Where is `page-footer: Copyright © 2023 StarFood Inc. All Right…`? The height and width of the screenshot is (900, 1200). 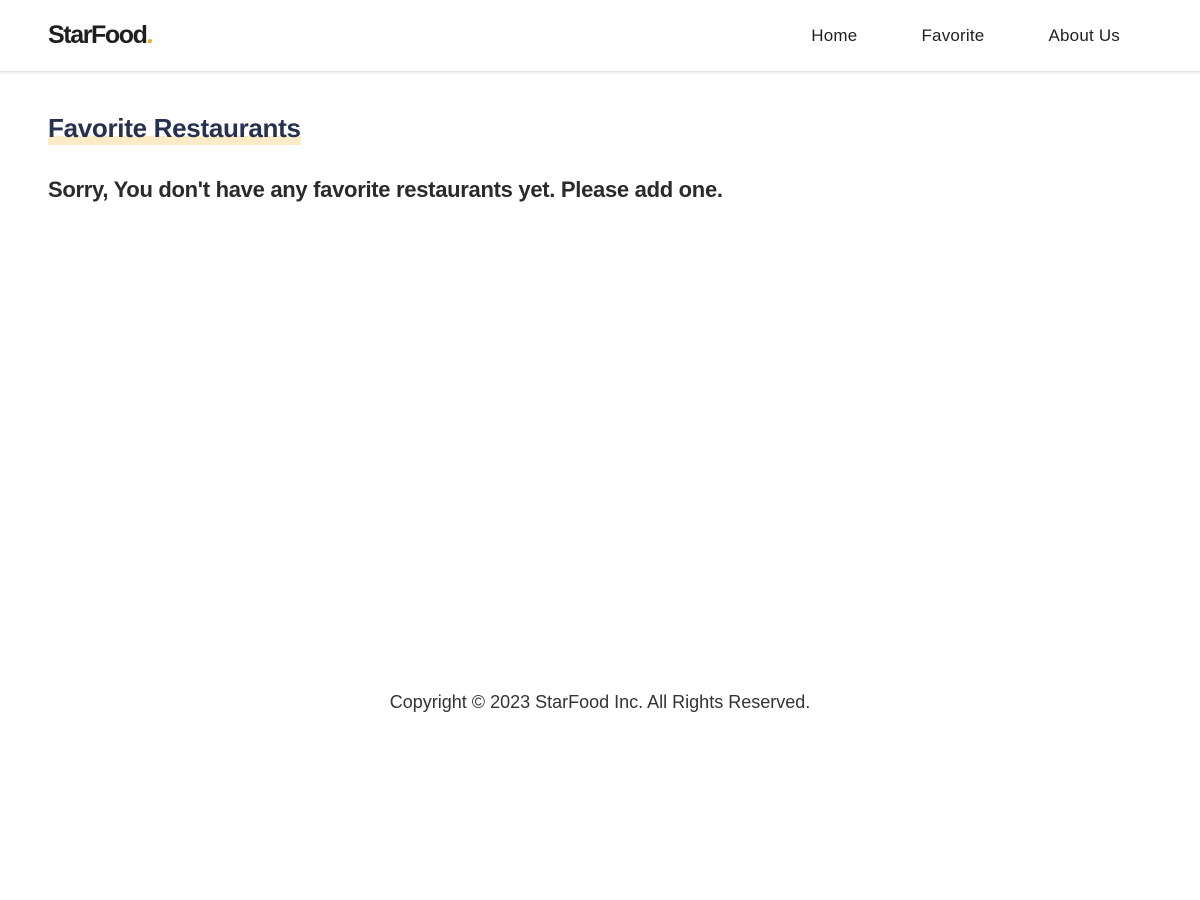
page-footer: Copyright © 2023 StarFood Inc. All Right… is located at coordinates (600, 702).